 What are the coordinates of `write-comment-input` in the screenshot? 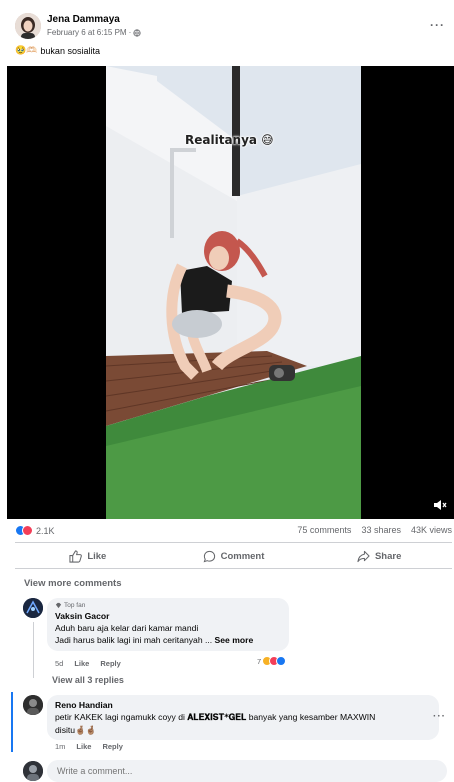 It's located at (247, 771).